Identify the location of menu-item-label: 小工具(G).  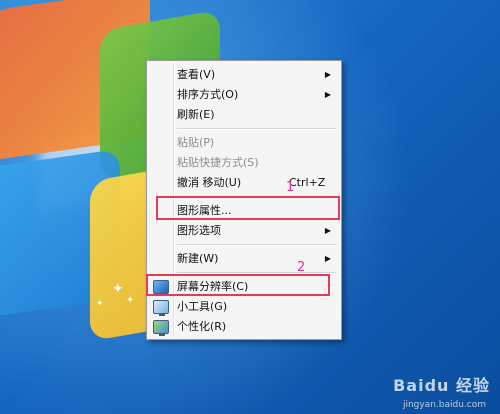
(202, 306).